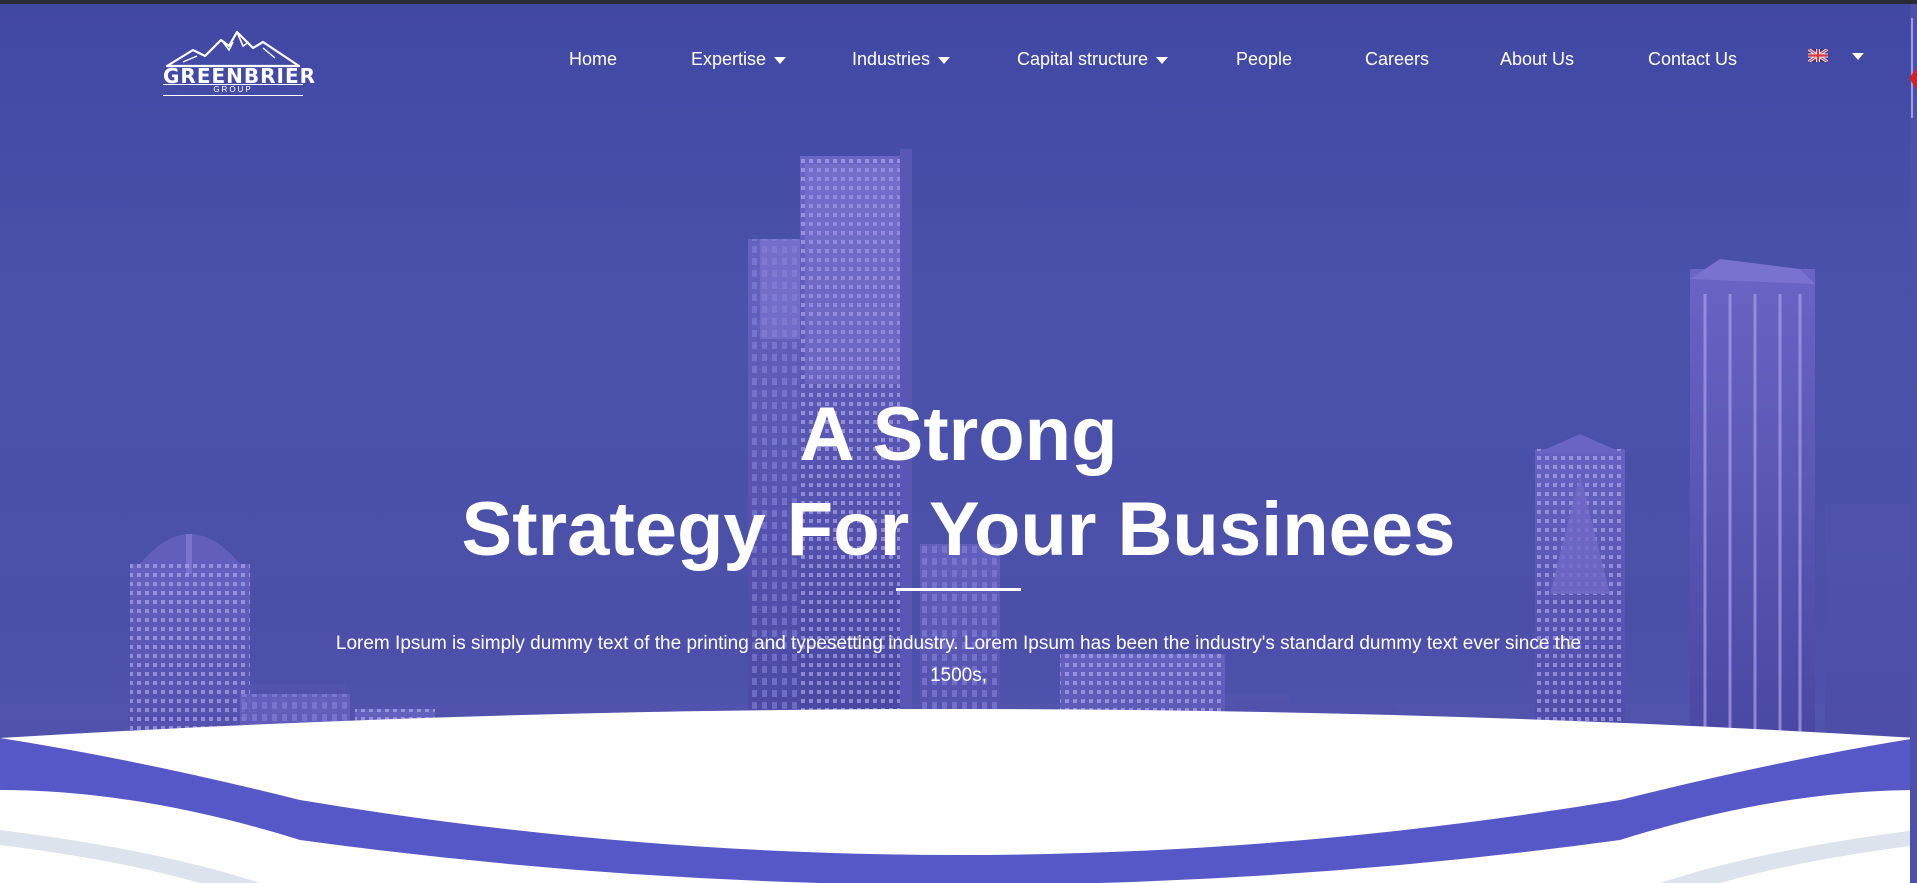  Describe the element at coordinates (233, 90) in the screenshot. I see `logo-subtitle: GROUP` at that location.